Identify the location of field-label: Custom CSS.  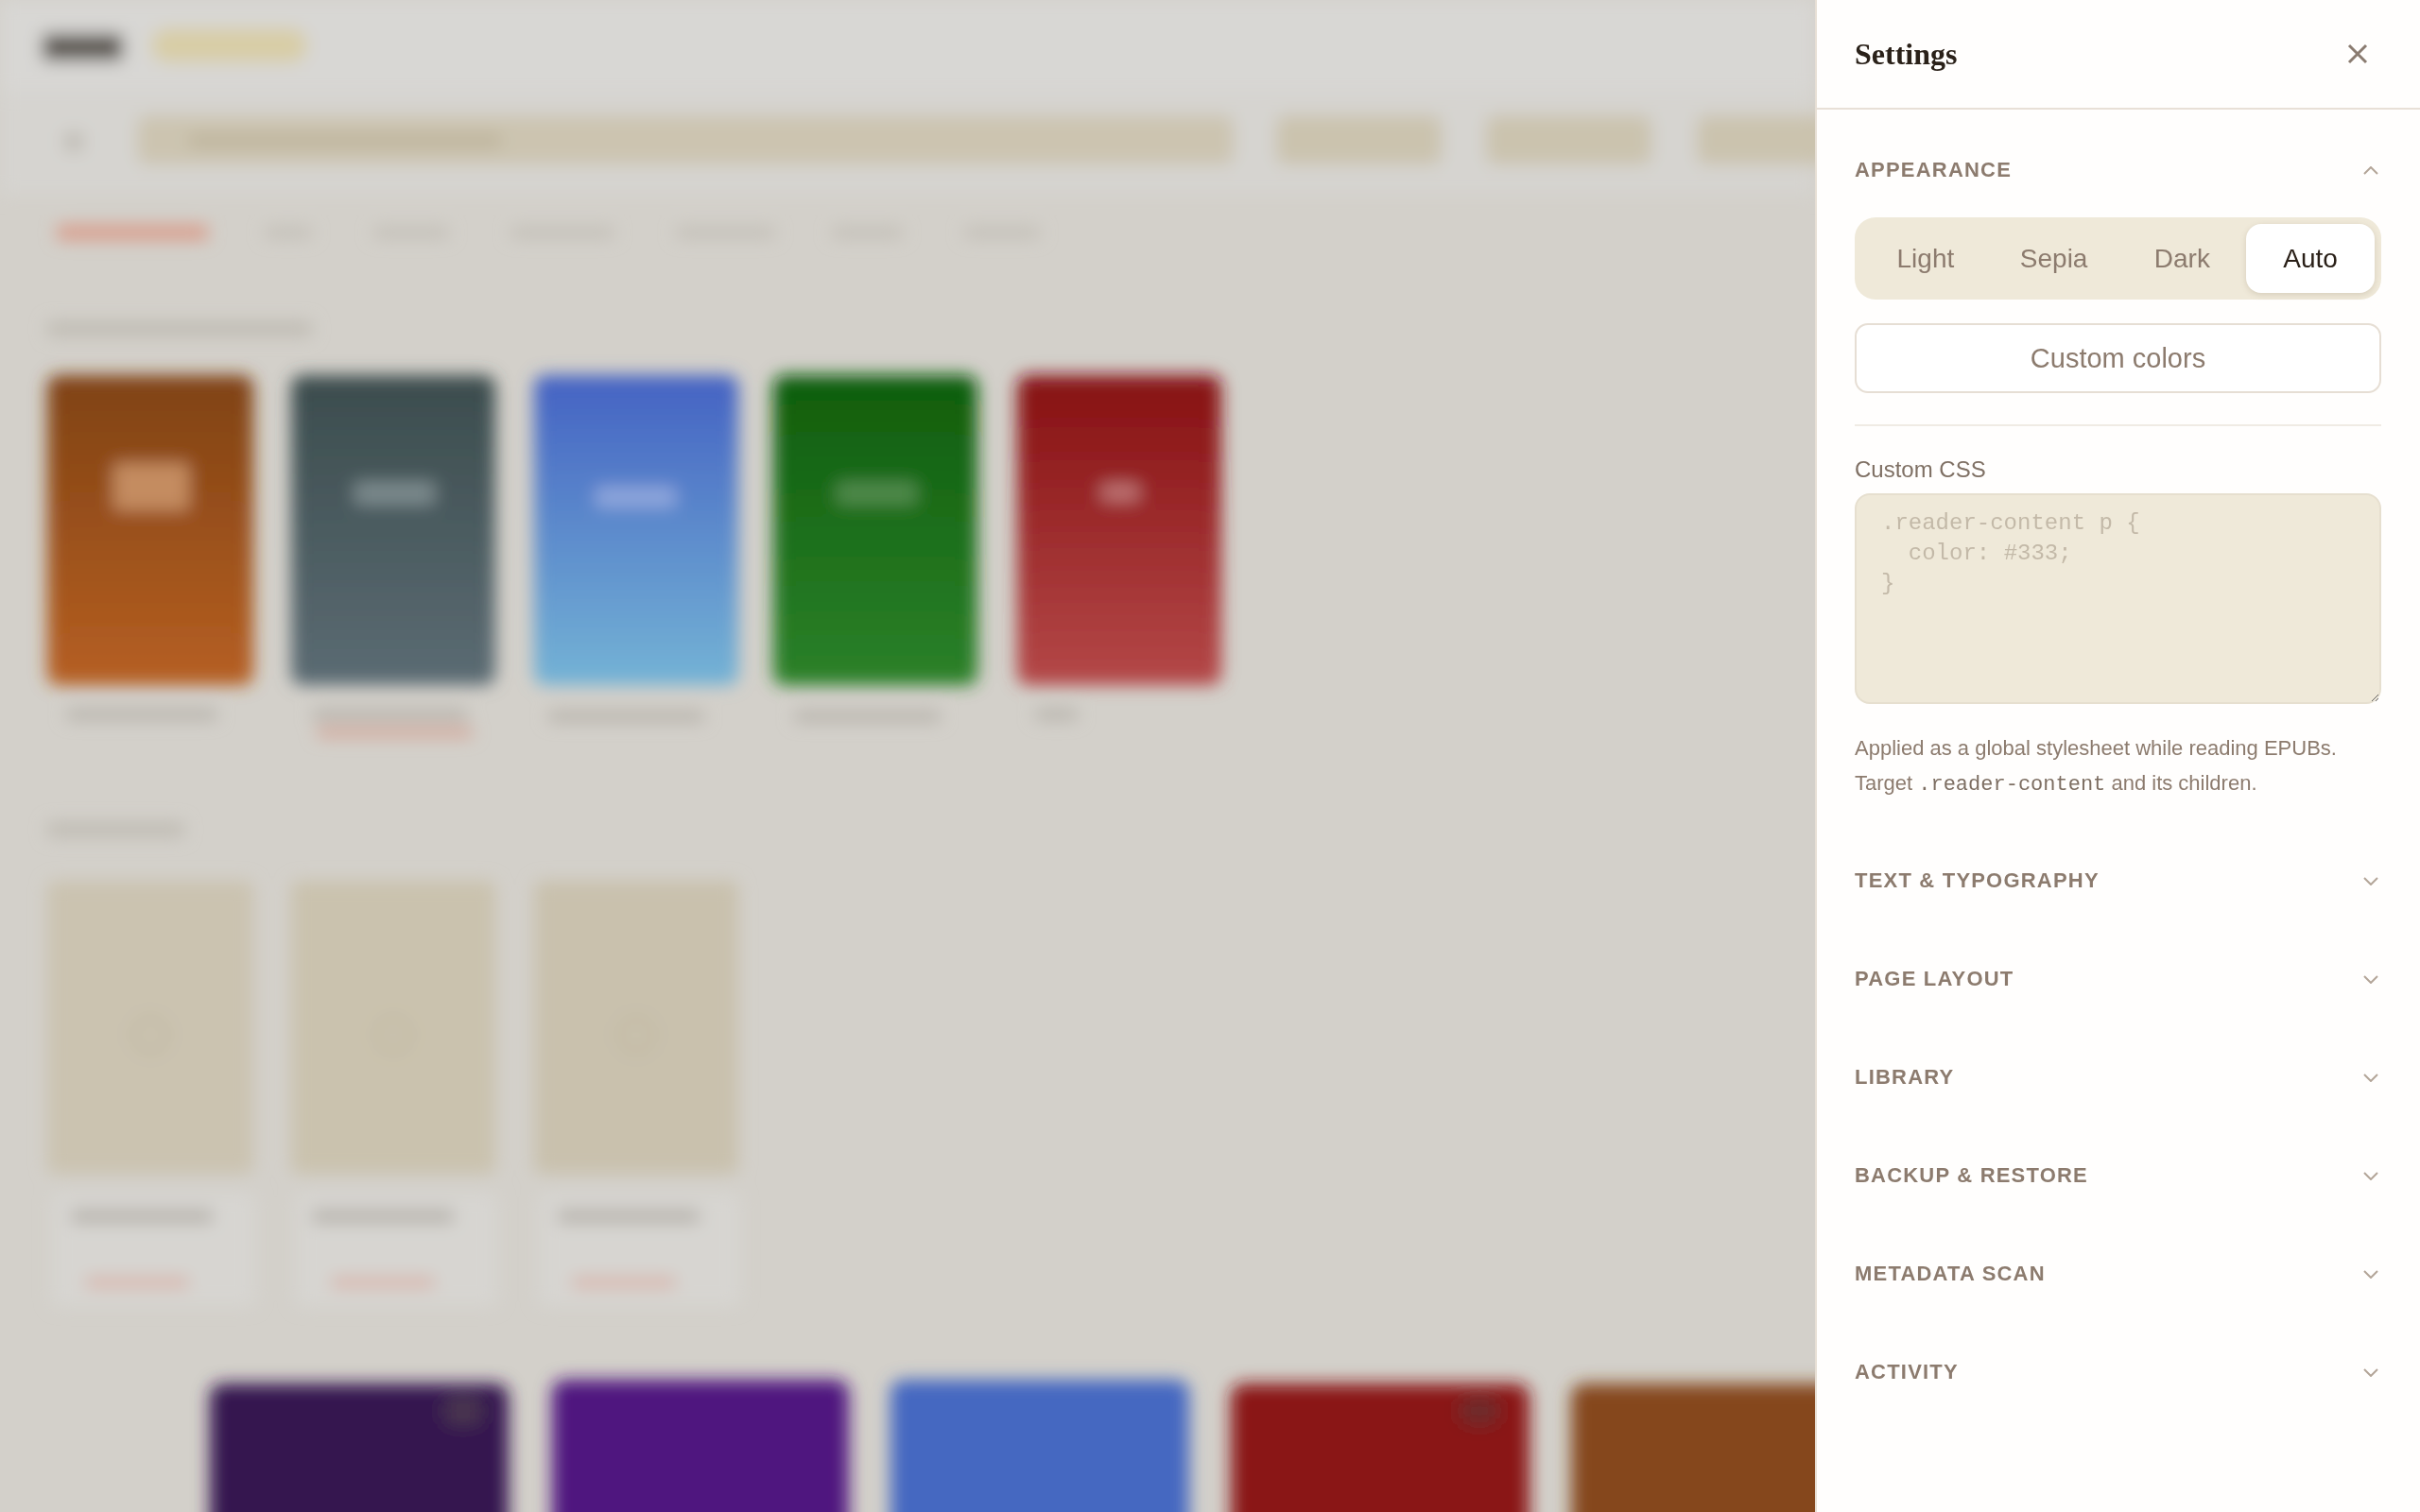
(1921, 469).